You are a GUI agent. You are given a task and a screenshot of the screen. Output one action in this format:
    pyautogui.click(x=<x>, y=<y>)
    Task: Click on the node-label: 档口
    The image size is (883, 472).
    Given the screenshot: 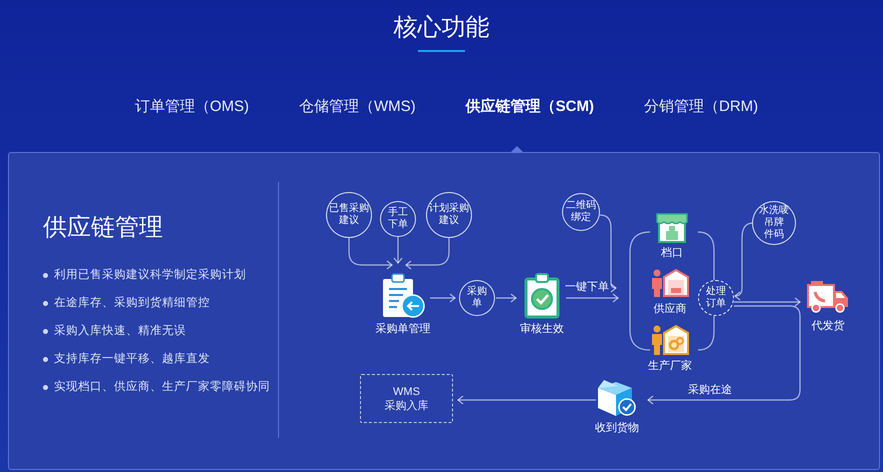 What is the action you would take?
    pyautogui.click(x=672, y=253)
    